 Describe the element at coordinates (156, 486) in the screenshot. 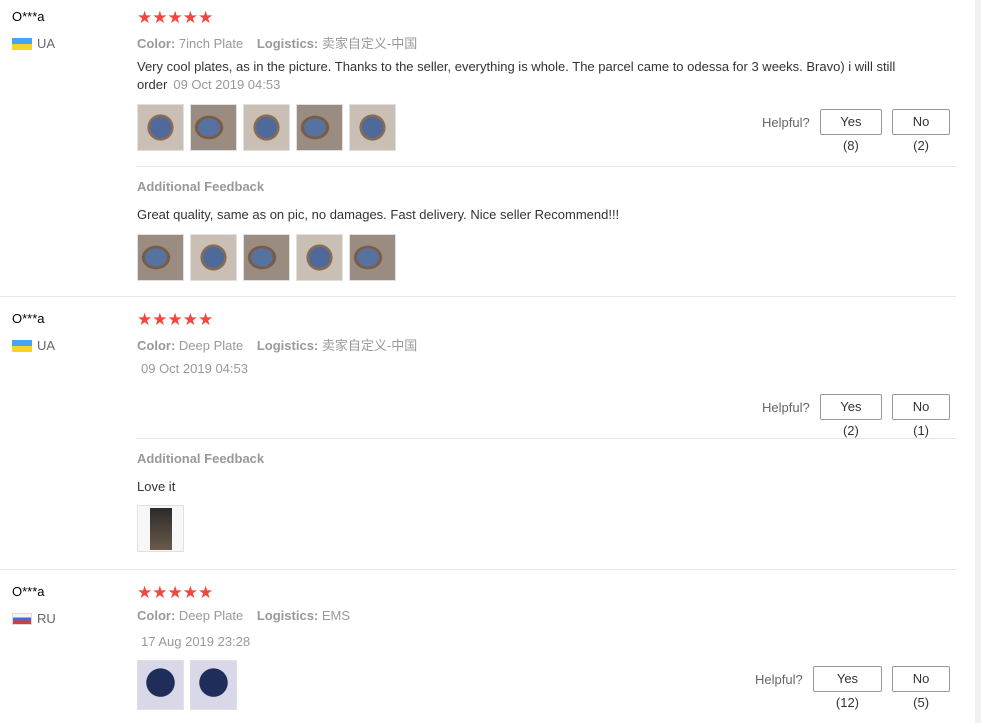

I see `additional-feedback-text: Love it` at that location.